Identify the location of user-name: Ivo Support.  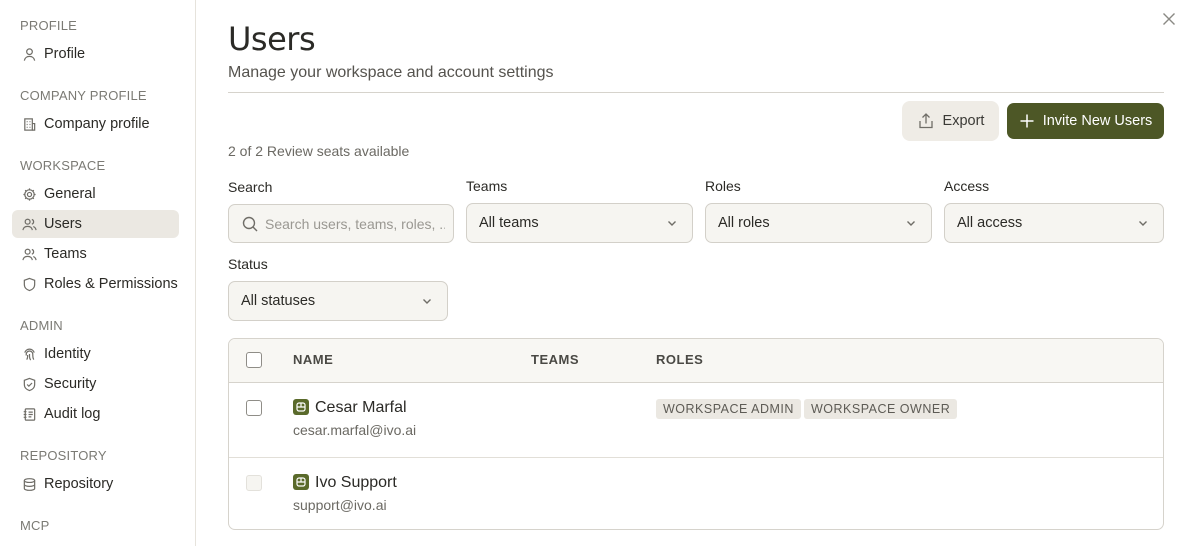
(356, 482).